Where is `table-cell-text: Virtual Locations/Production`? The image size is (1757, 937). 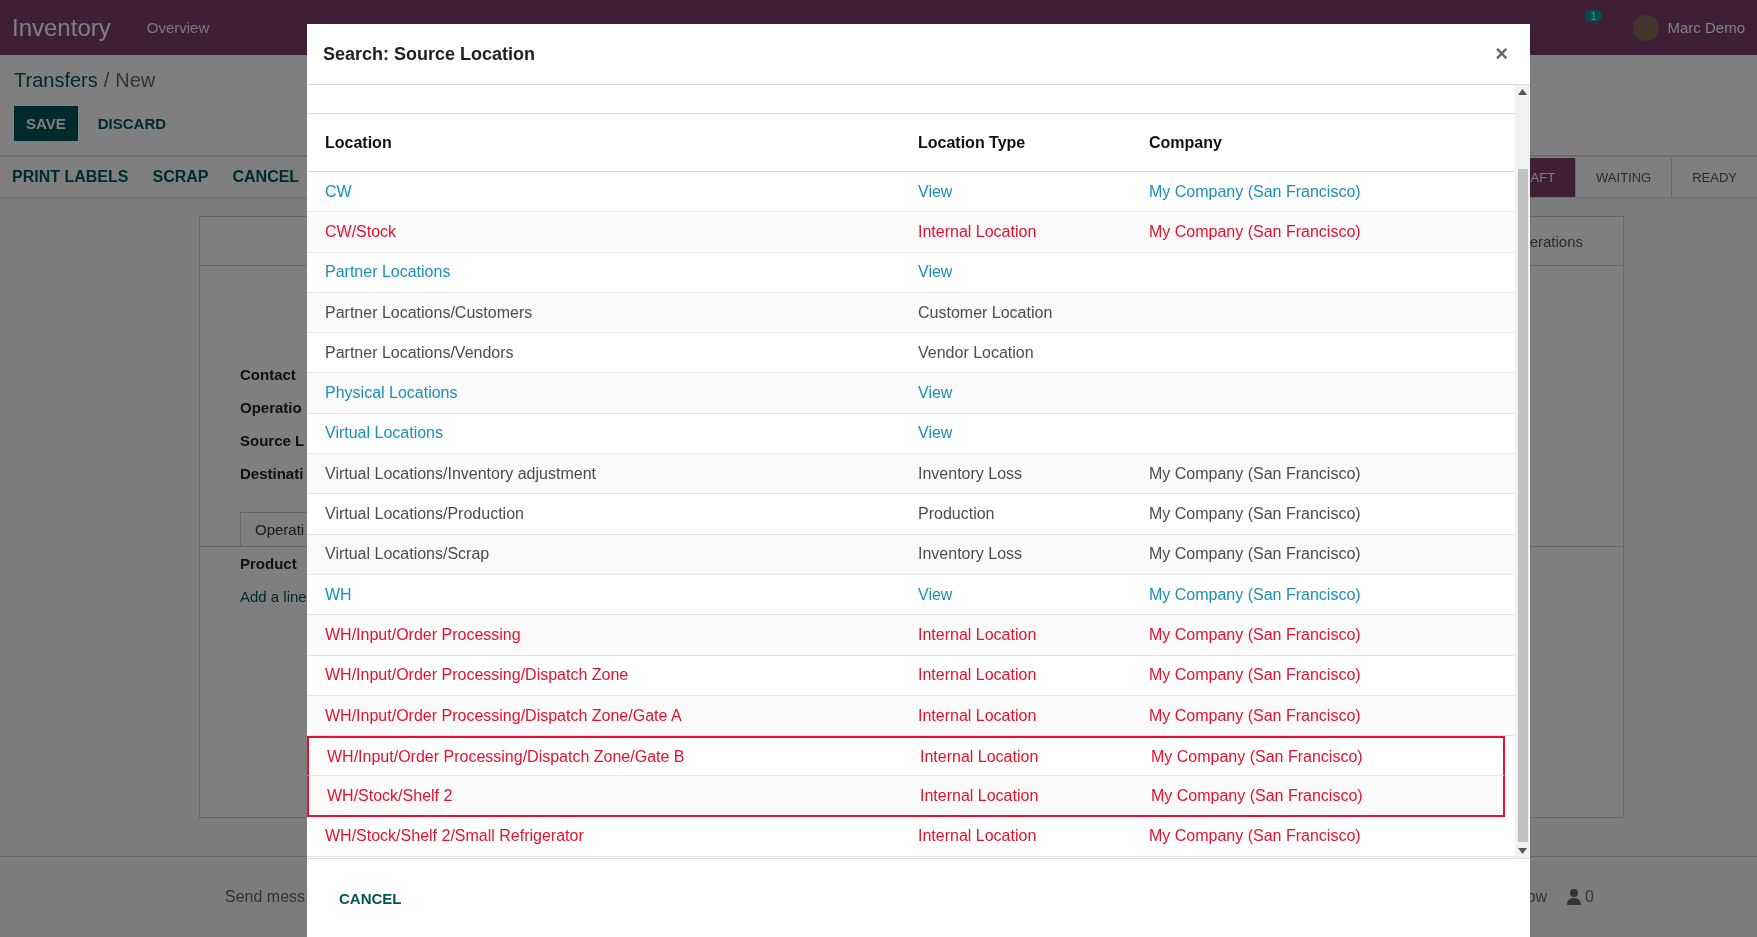
table-cell-text: Virtual Locations/Production is located at coordinates (425, 514).